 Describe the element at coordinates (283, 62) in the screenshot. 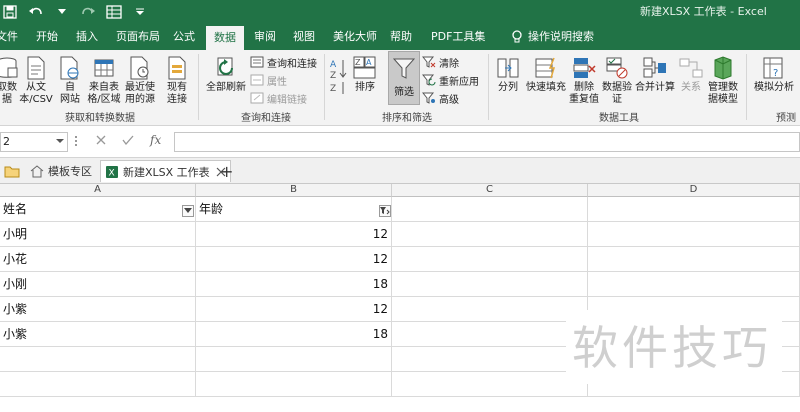

I see `queries-connections-button: 查询和连接` at that location.